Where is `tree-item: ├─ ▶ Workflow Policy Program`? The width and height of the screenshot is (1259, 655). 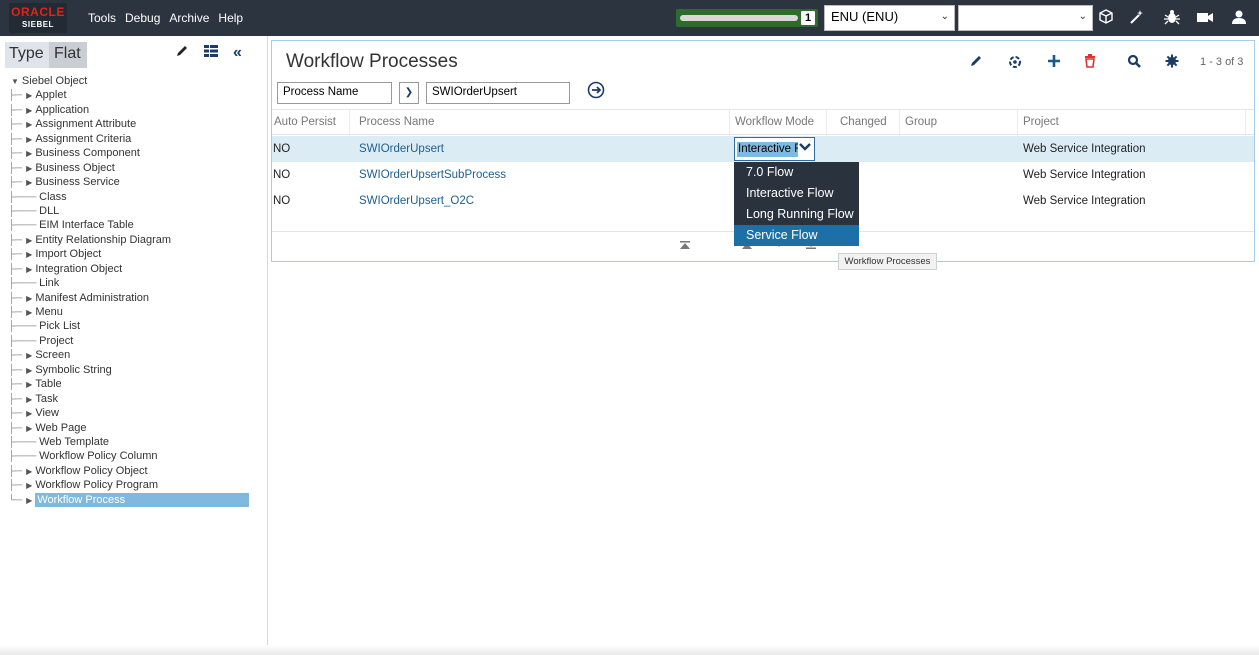
tree-item: ├─ ▶ Workflow Policy Program is located at coordinates (136, 485).